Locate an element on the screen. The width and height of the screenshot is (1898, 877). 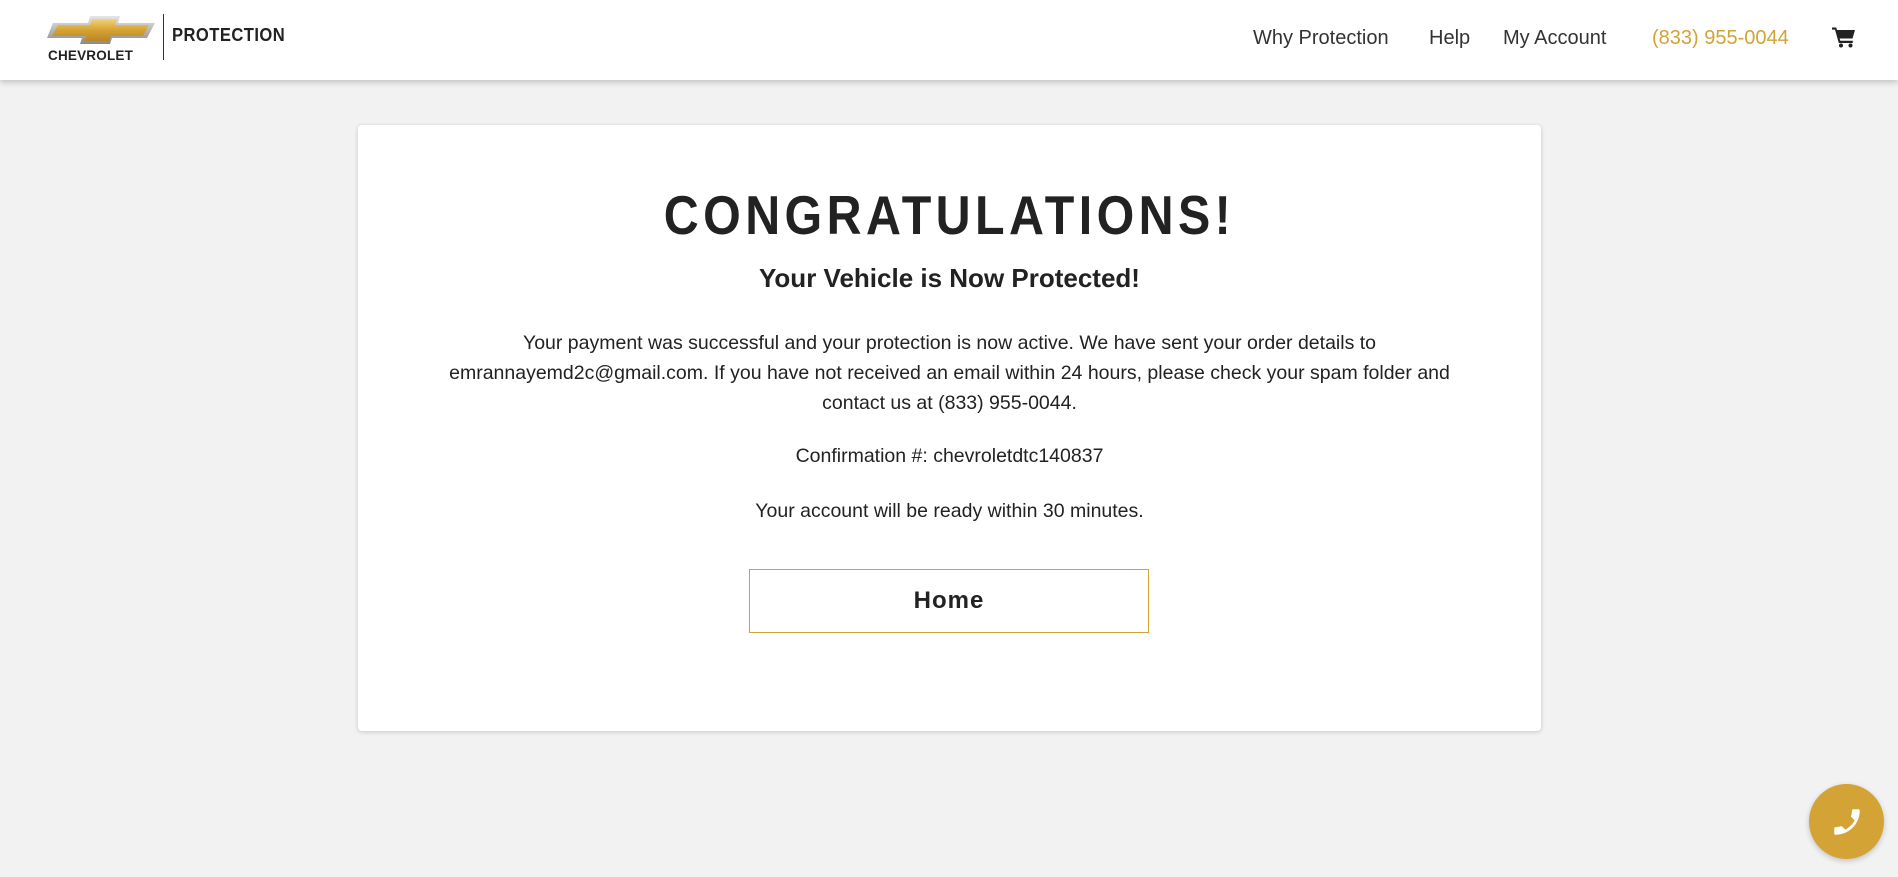
phone-icon is located at coordinates (1846, 821).